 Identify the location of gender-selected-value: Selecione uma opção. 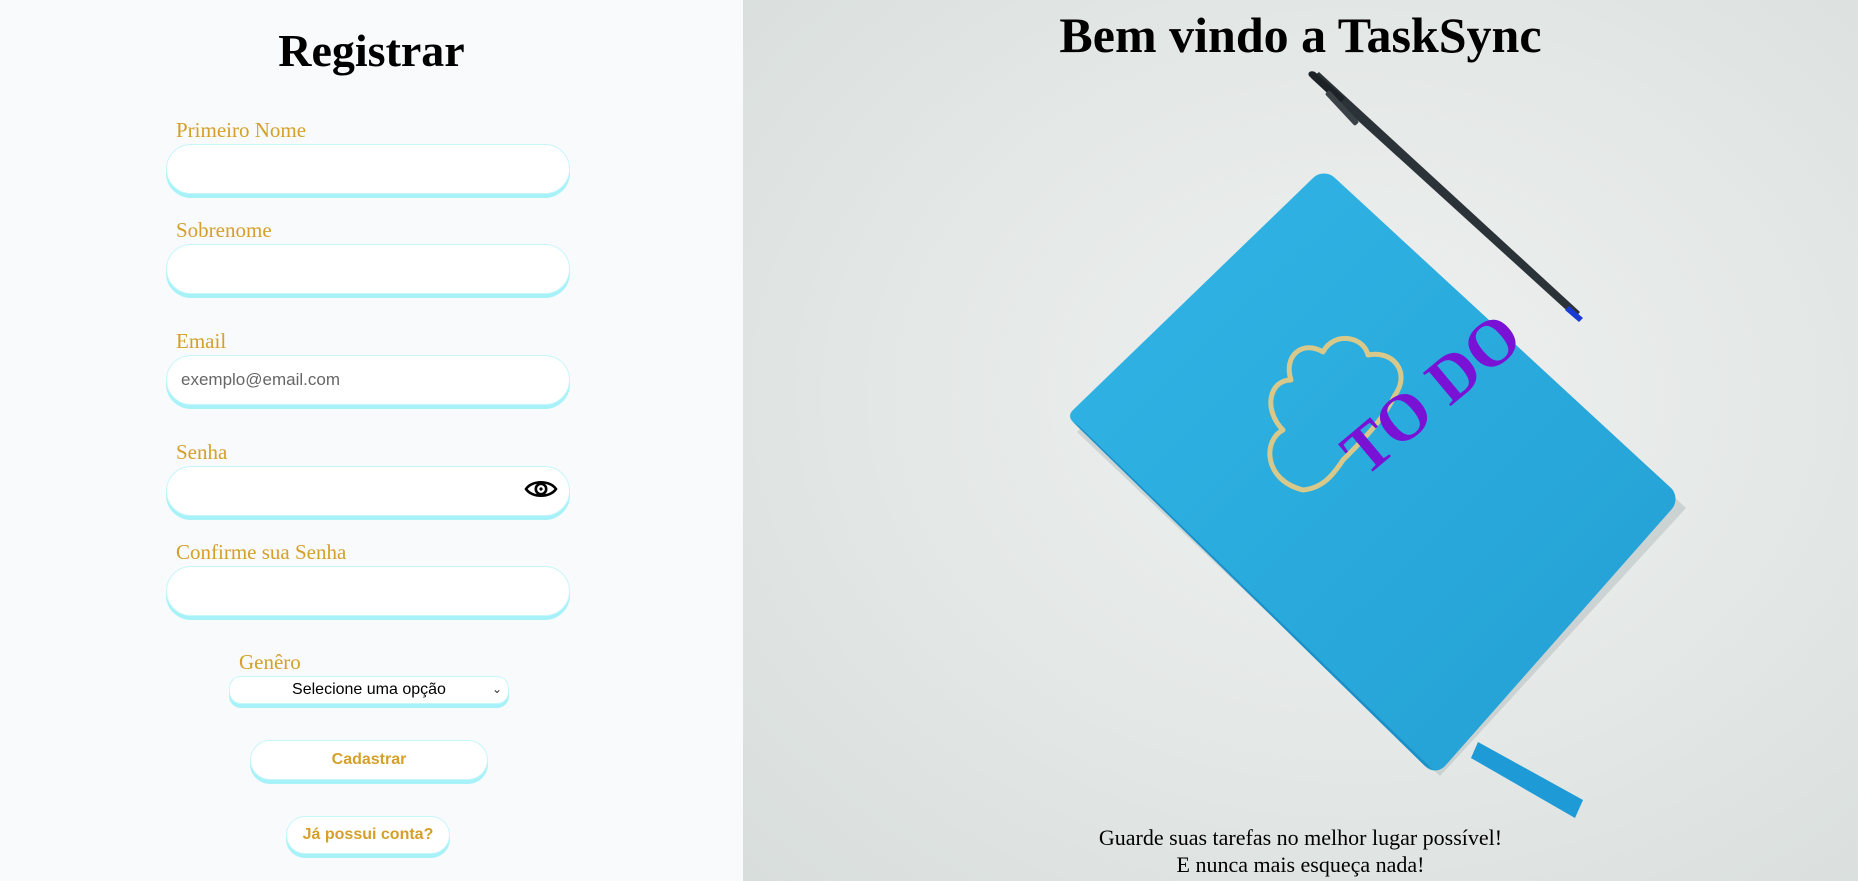
(369, 689).